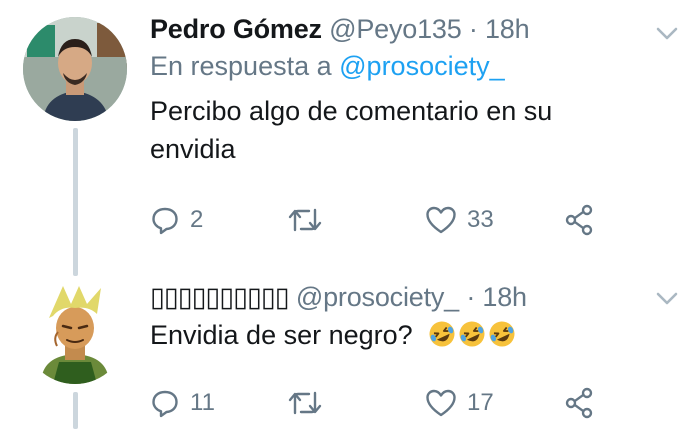 This screenshot has width=700, height=429. What do you see at coordinates (380, 220) in the screenshot?
I see `tweet-actions: 2 33` at bounding box center [380, 220].